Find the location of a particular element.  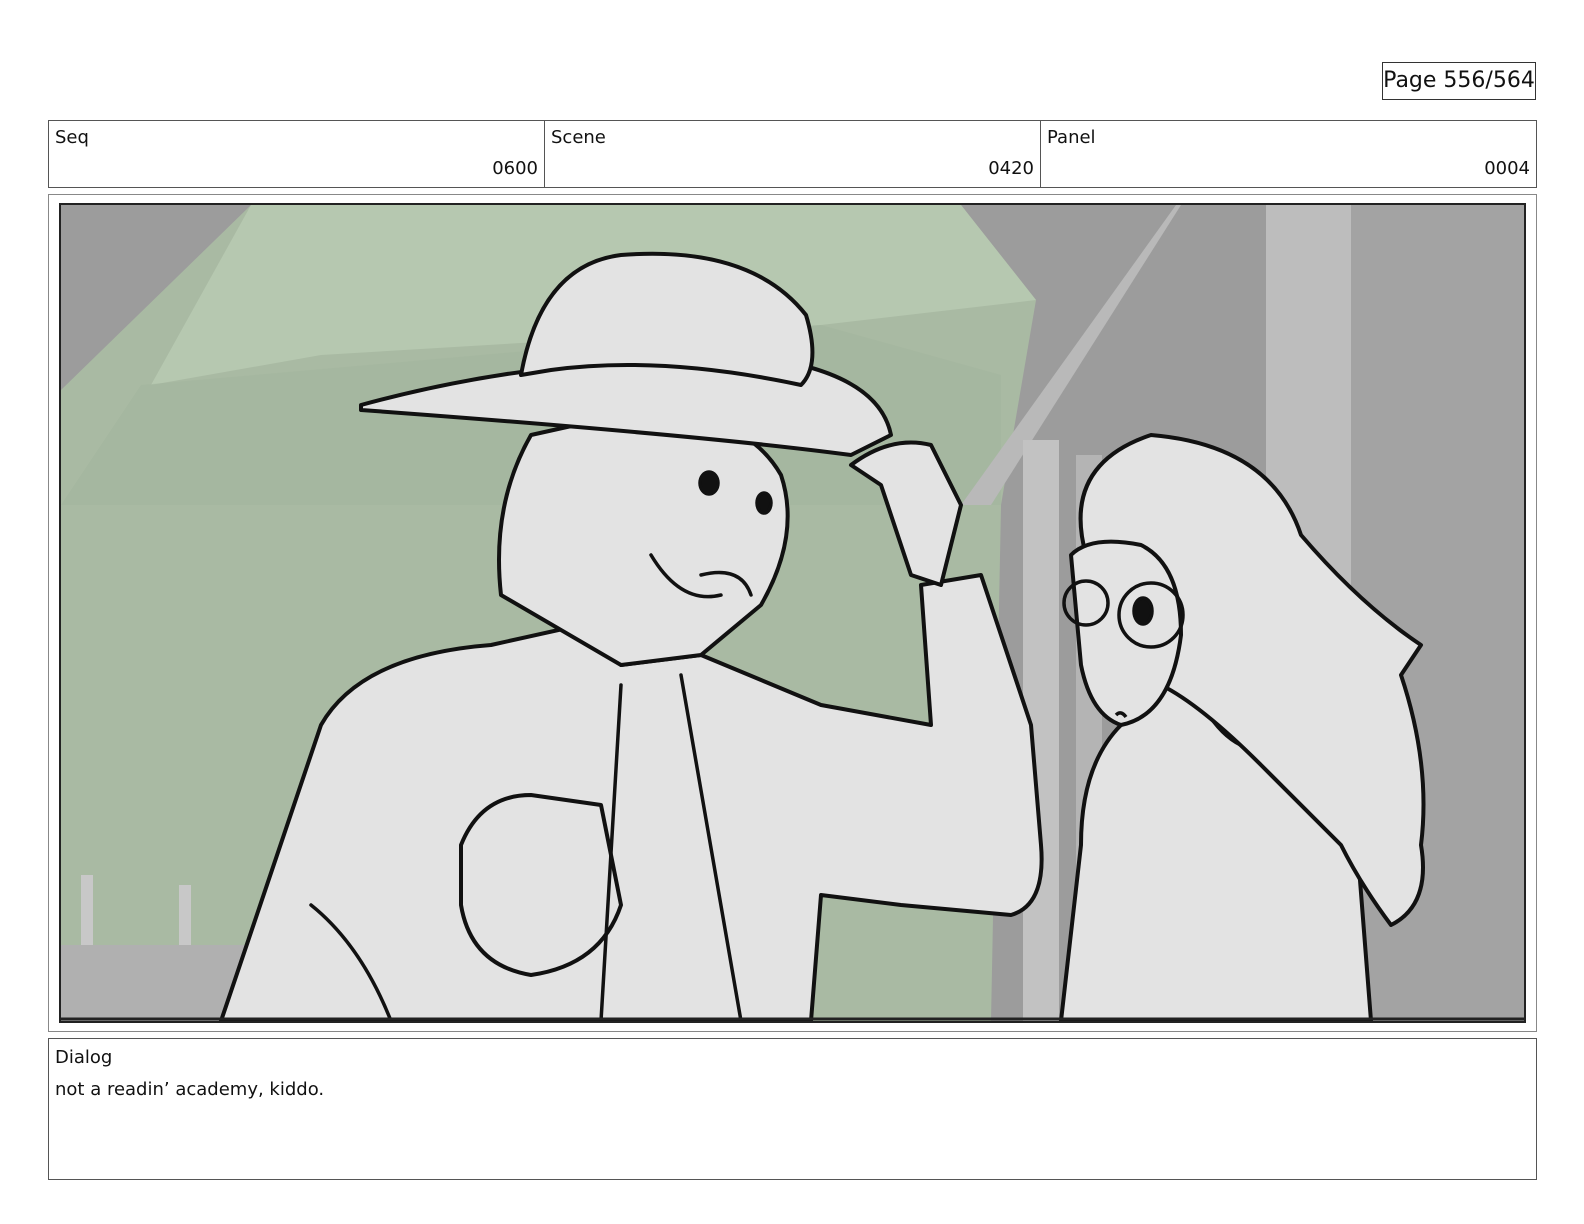

seq-cell: Seq 0600 is located at coordinates (297, 154).